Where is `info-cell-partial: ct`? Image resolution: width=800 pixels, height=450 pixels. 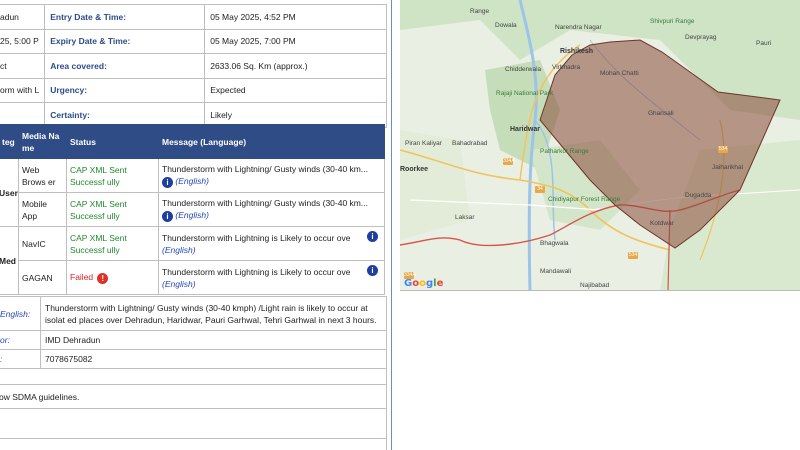
info-cell-partial: ct is located at coordinates (23, 66).